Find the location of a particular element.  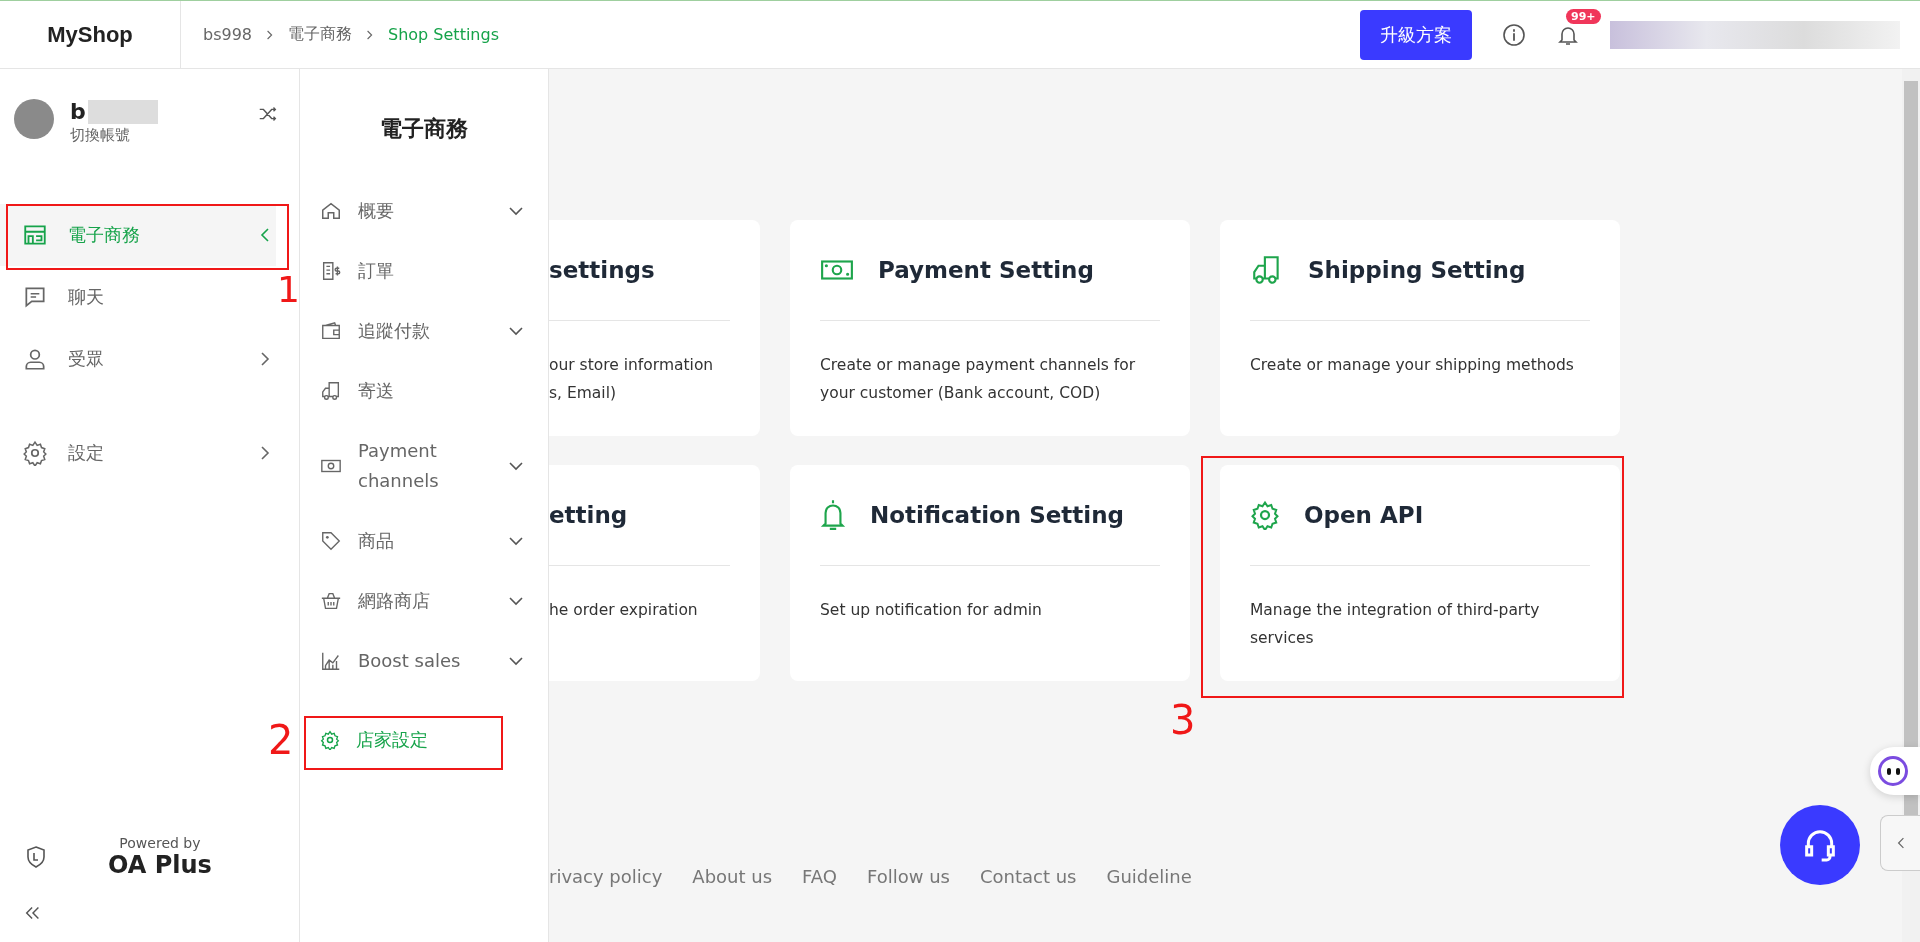

card-description: Manage the integration of third-party services is located at coordinates (1395, 624).